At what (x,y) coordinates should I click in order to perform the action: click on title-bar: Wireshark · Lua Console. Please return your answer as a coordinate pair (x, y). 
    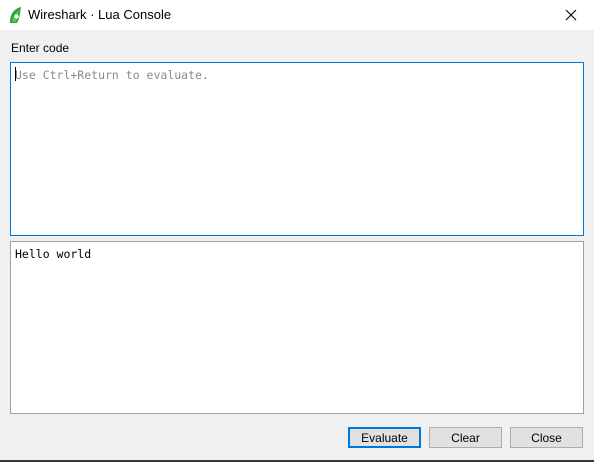
    Looking at the image, I should click on (297, 15).